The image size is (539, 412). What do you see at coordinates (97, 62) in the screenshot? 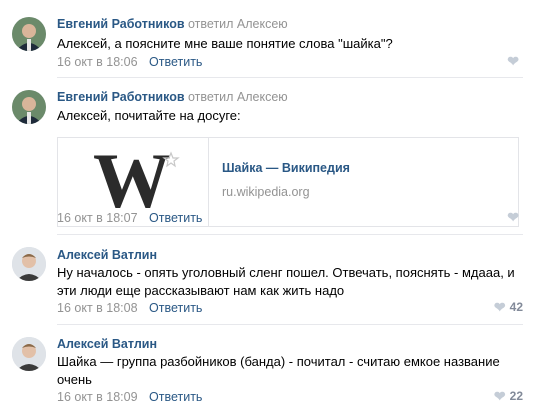
I see `comment-date: 16 окт в 18:06` at bounding box center [97, 62].